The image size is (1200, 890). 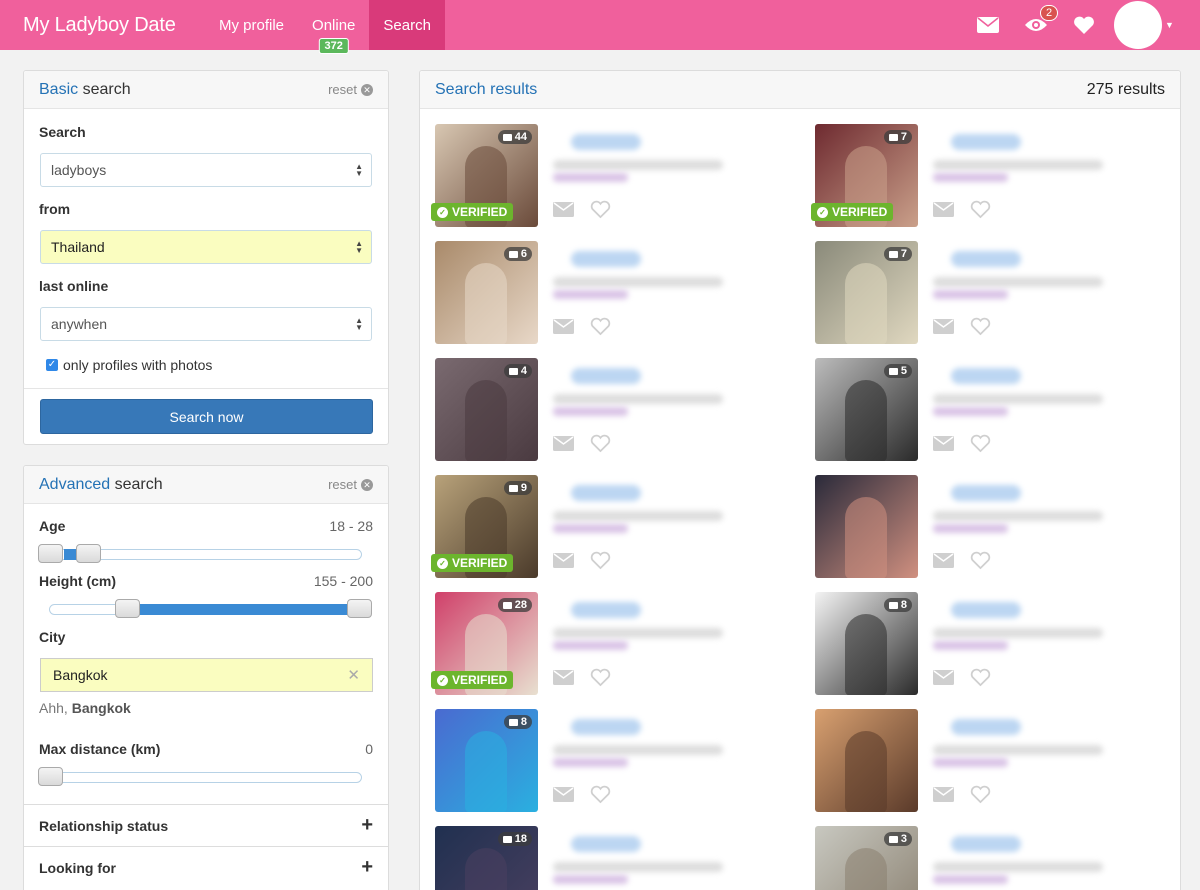 I want to click on profile-photo: 7, so click(x=866, y=292).